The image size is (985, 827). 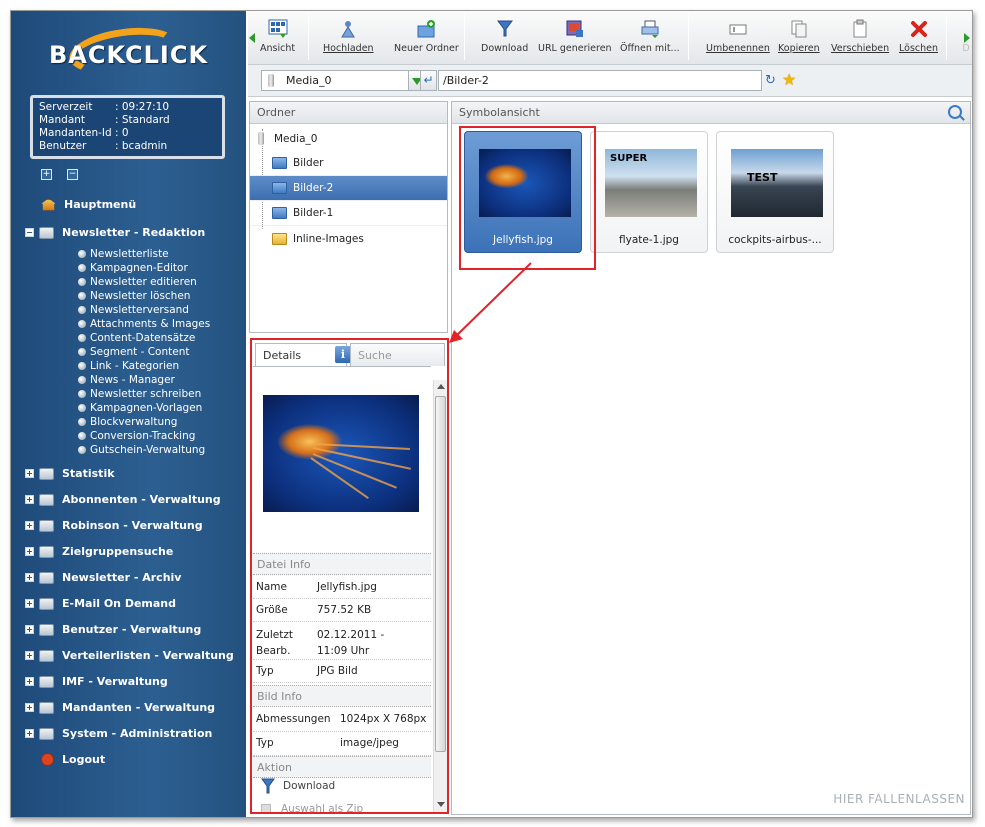 I want to click on address-bar: Media_0 ↵ /Bilder-2 ↻ ★, so click(x=610, y=81).